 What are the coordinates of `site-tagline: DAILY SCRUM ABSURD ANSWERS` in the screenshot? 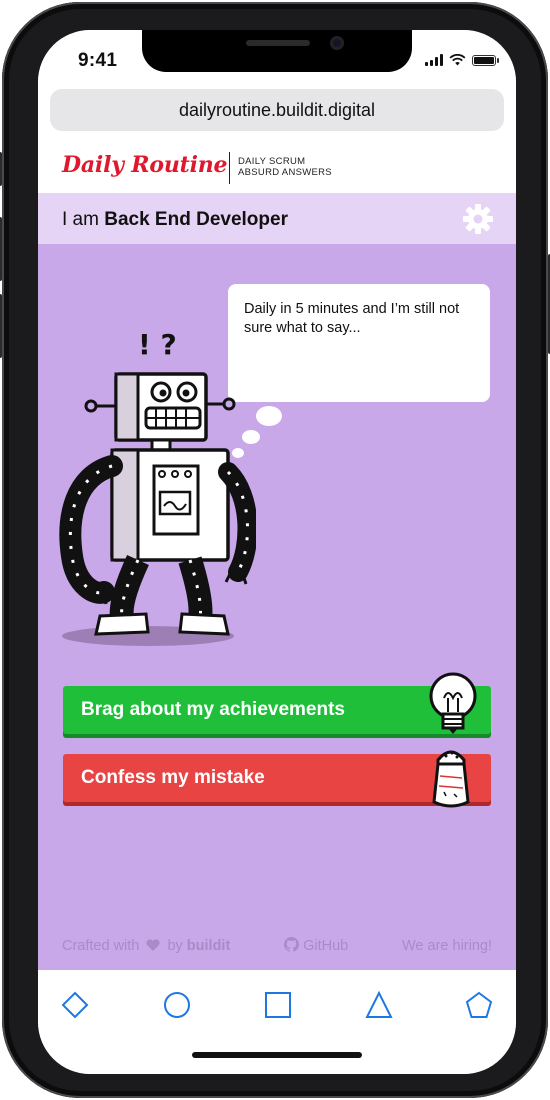 It's located at (285, 167).